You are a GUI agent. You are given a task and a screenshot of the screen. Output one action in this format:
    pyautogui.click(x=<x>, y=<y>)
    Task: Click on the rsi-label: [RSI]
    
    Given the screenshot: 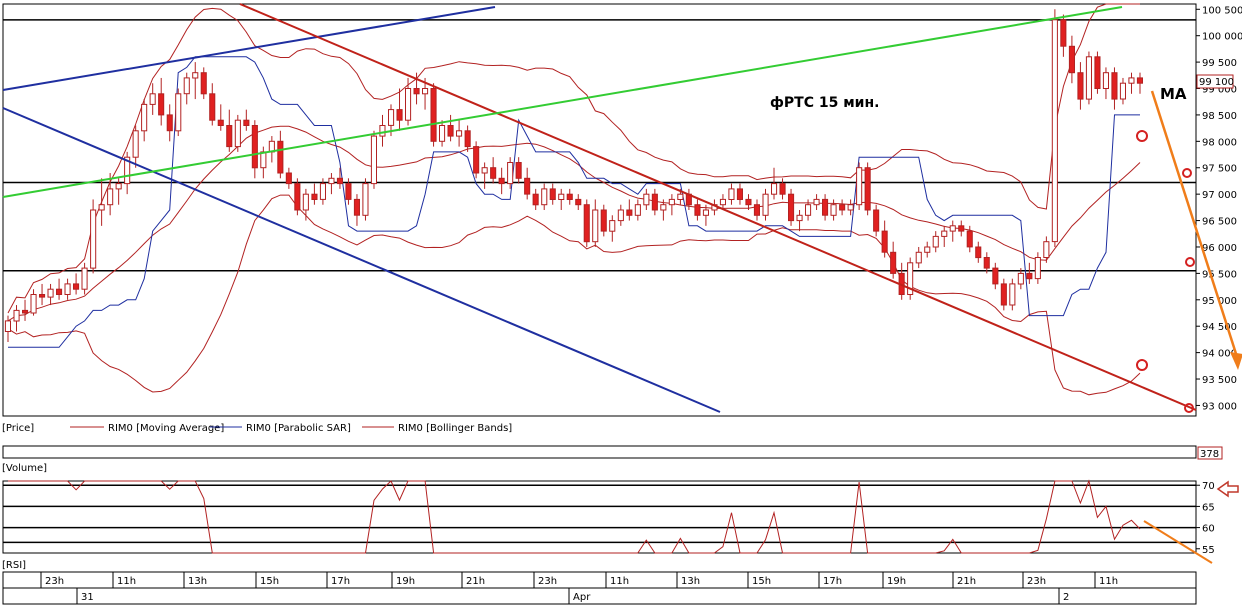 What is the action you would take?
    pyautogui.click(x=14, y=565)
    